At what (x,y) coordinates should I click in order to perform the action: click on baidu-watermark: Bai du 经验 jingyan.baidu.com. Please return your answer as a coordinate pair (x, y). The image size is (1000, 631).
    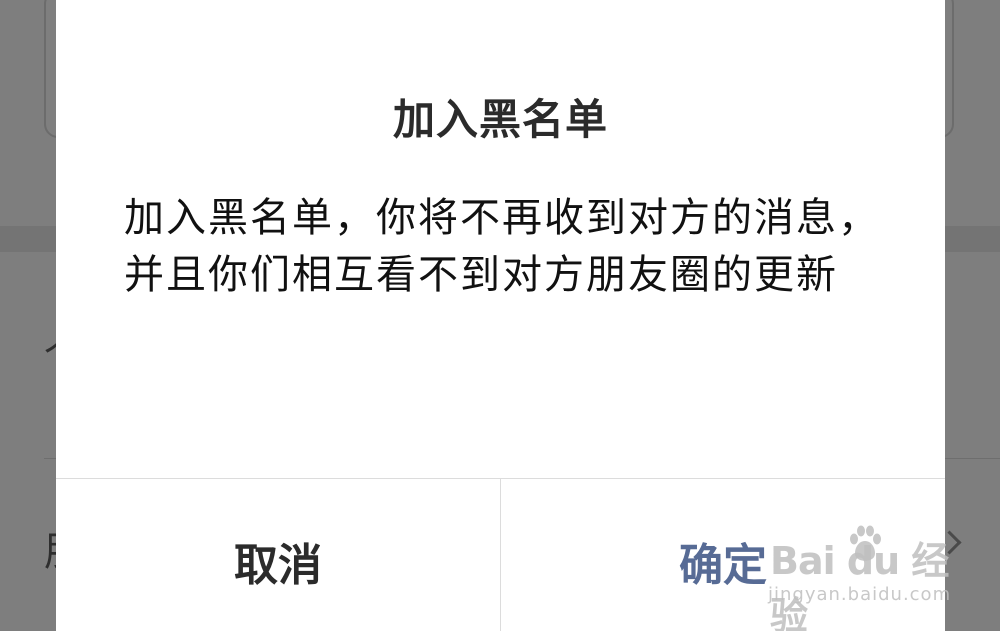
    Looking at the image, I should click on (869, 576).